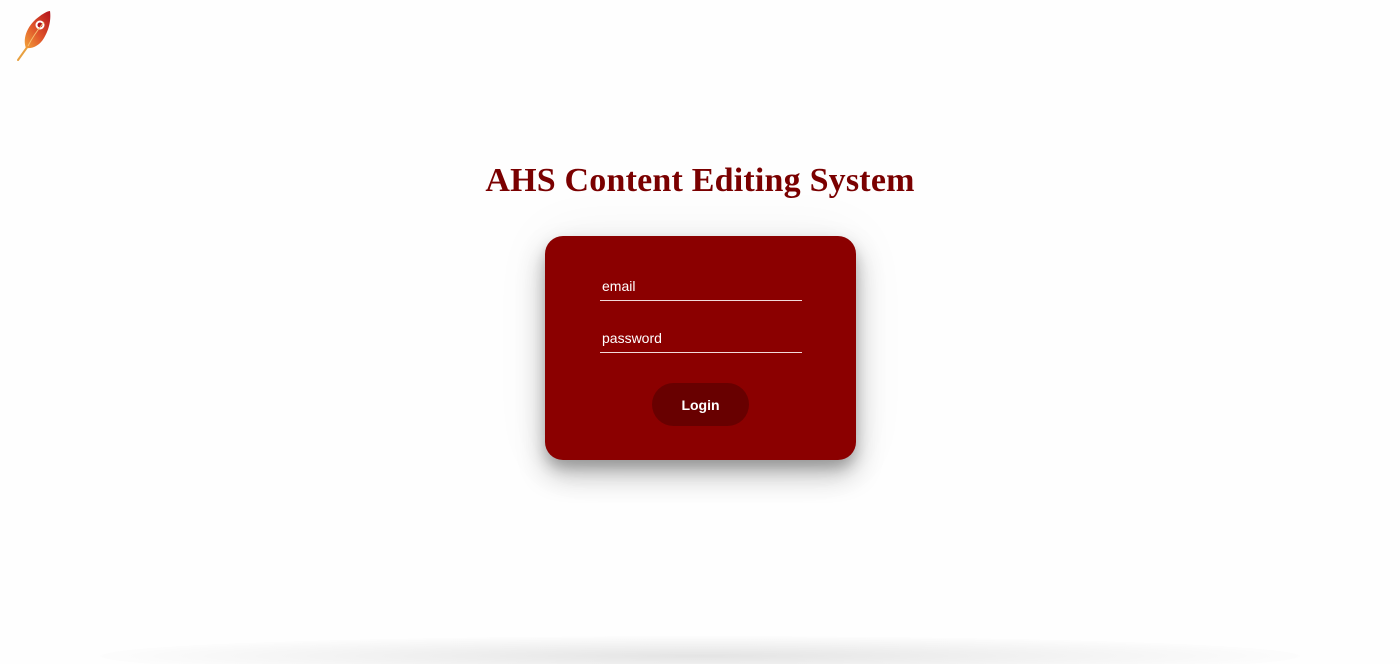  What do you see at coordinates (700, 180) in the screenshot?
I see `page-title: AHS Content Editing System` at bounding box center [700, 180].